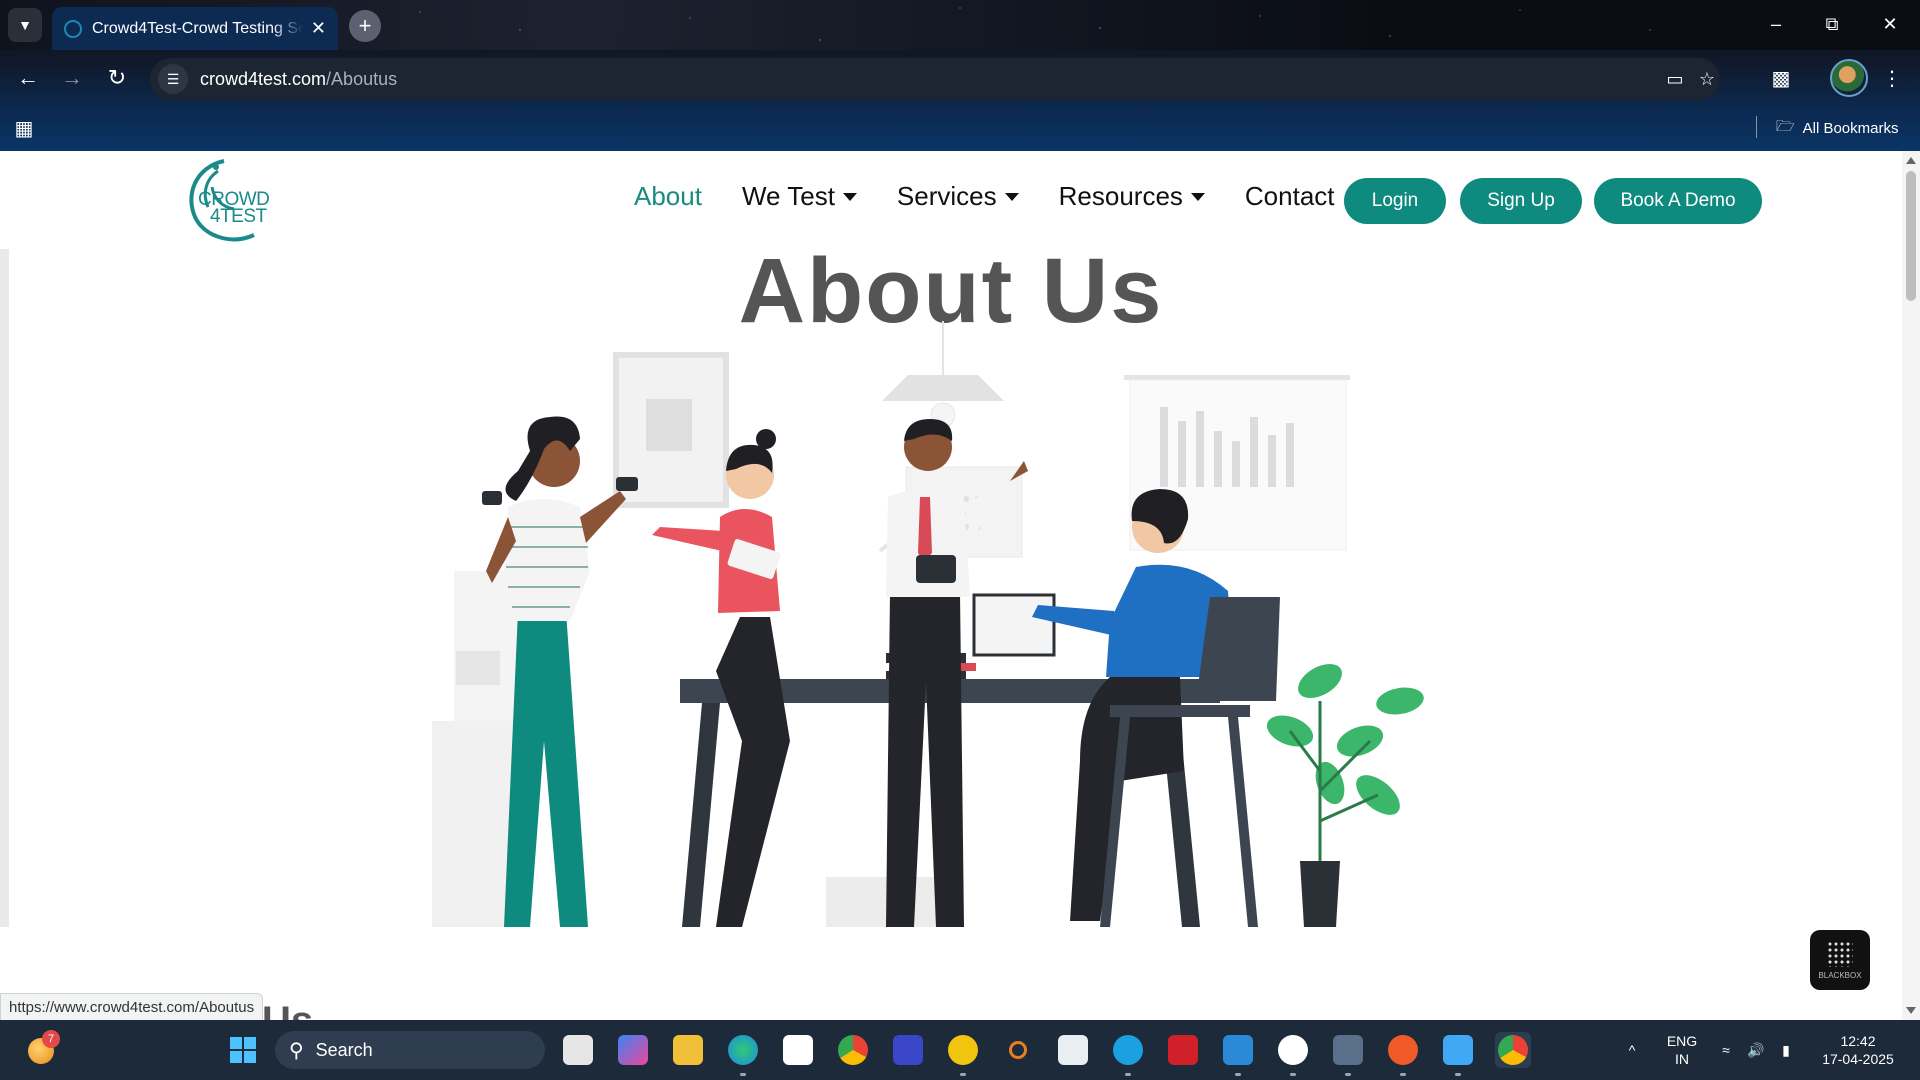 Image resolution: width=1920 pixels, height=1080 pixels. I want to click on back-icon: ←, so click(28, 77).